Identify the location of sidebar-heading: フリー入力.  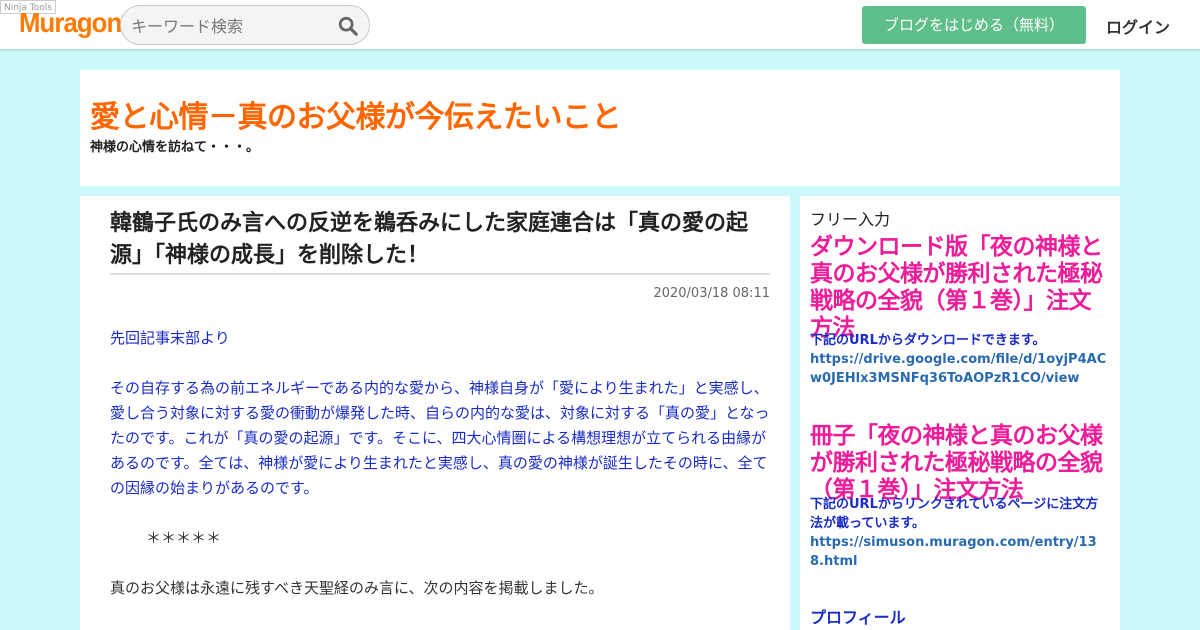
(850, 219).